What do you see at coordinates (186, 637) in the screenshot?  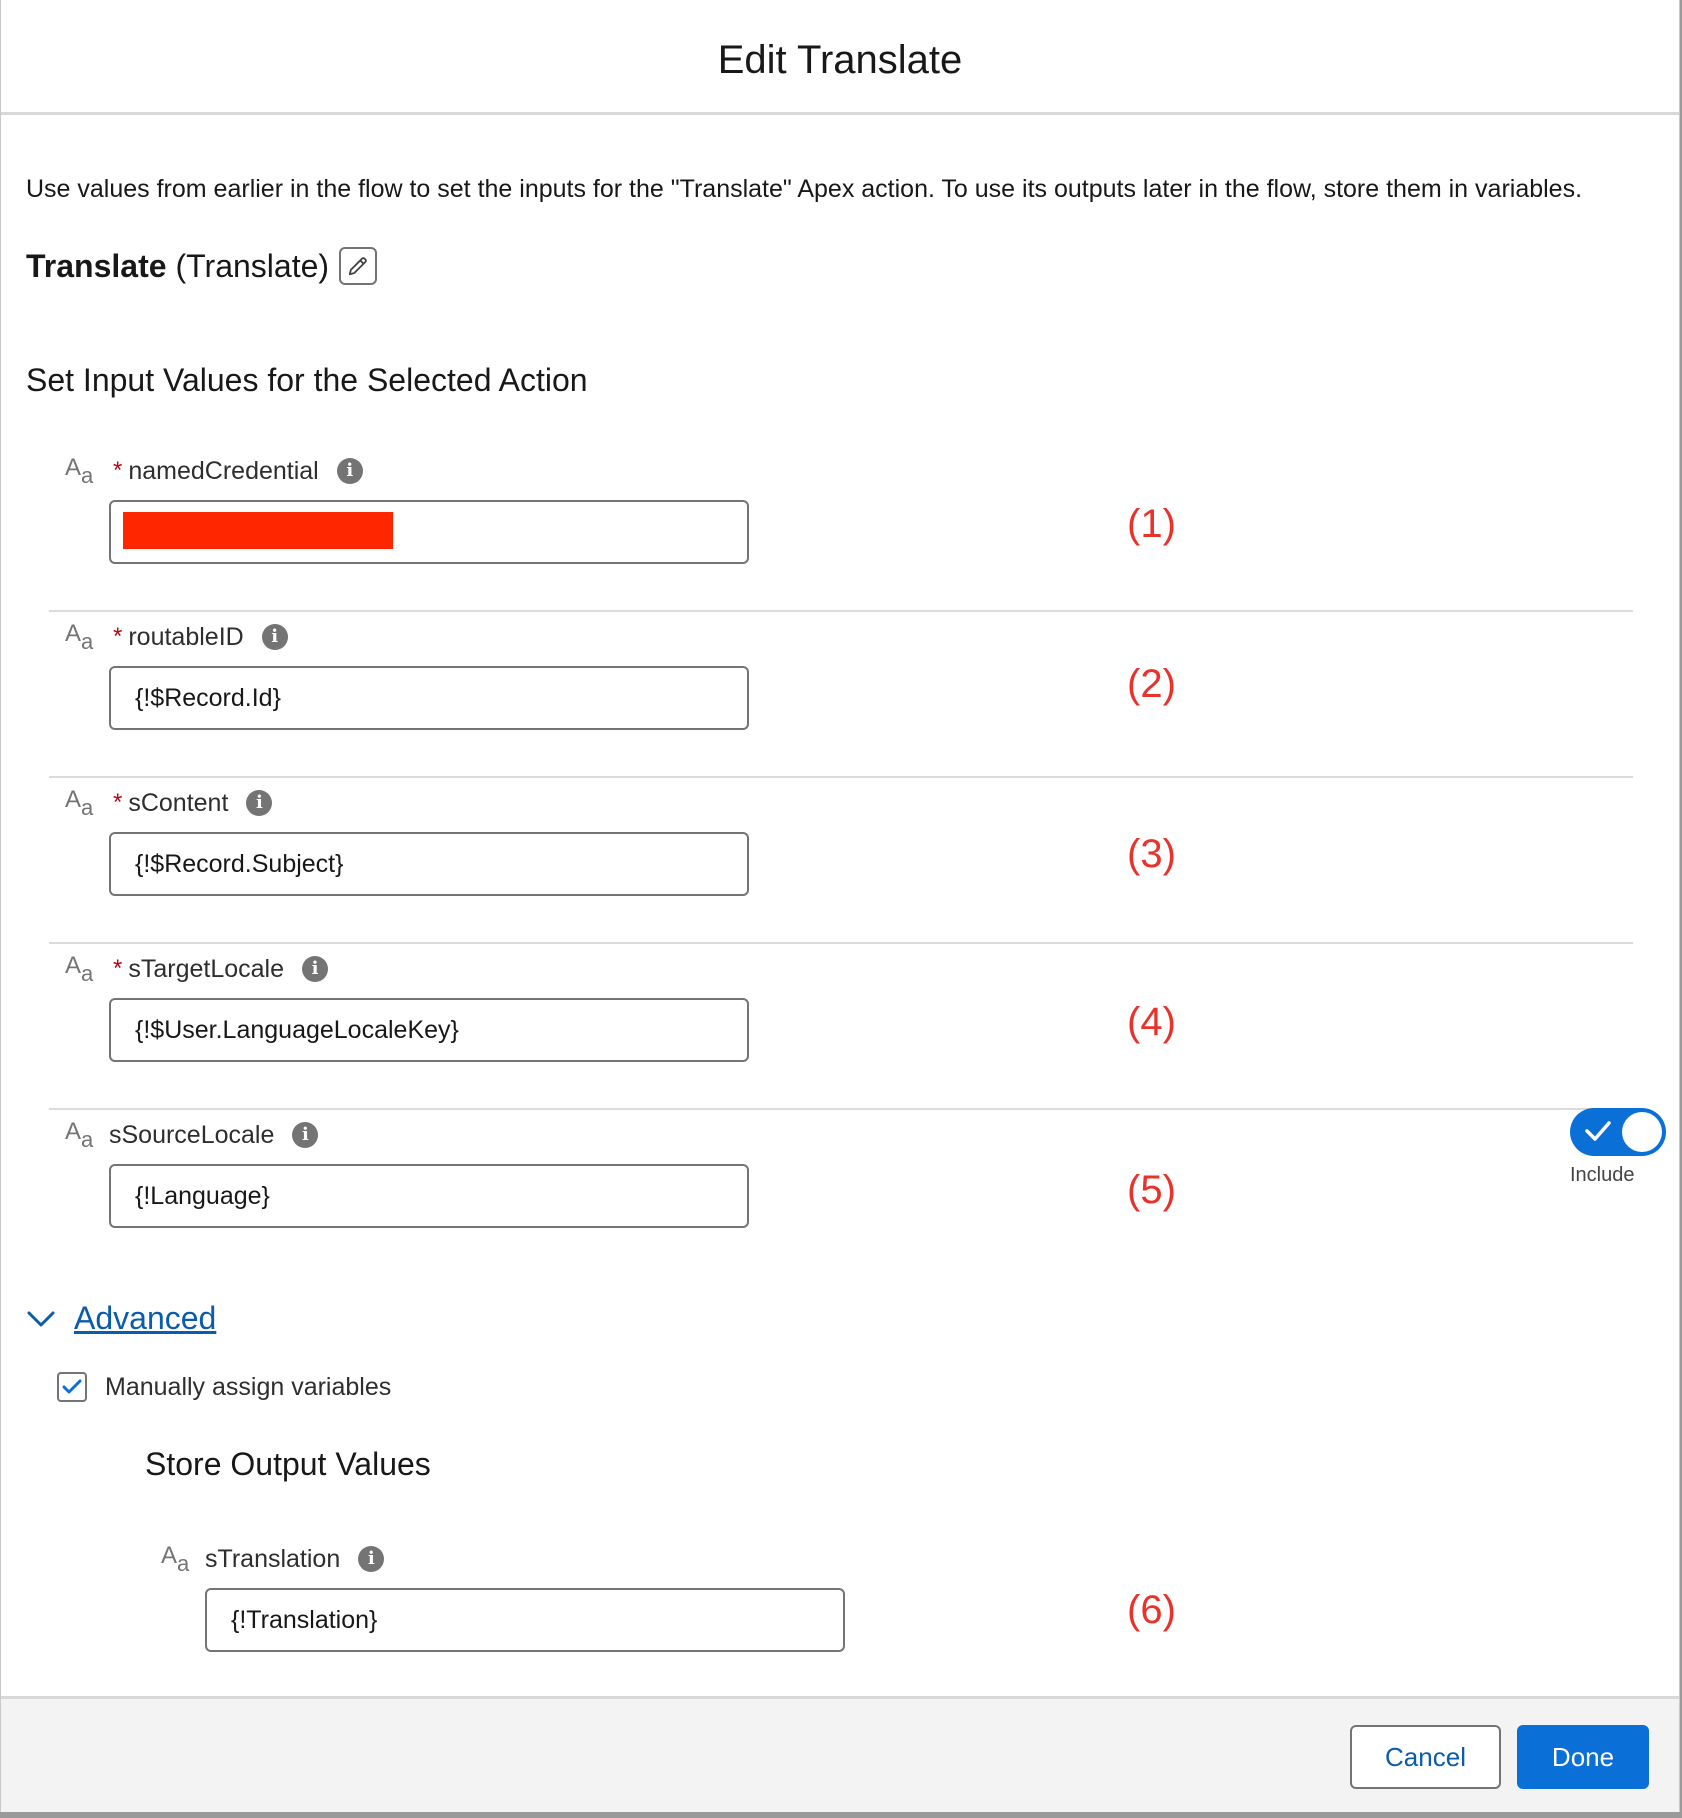 I see `param-label: routableID` at bounding box center [186, 637].